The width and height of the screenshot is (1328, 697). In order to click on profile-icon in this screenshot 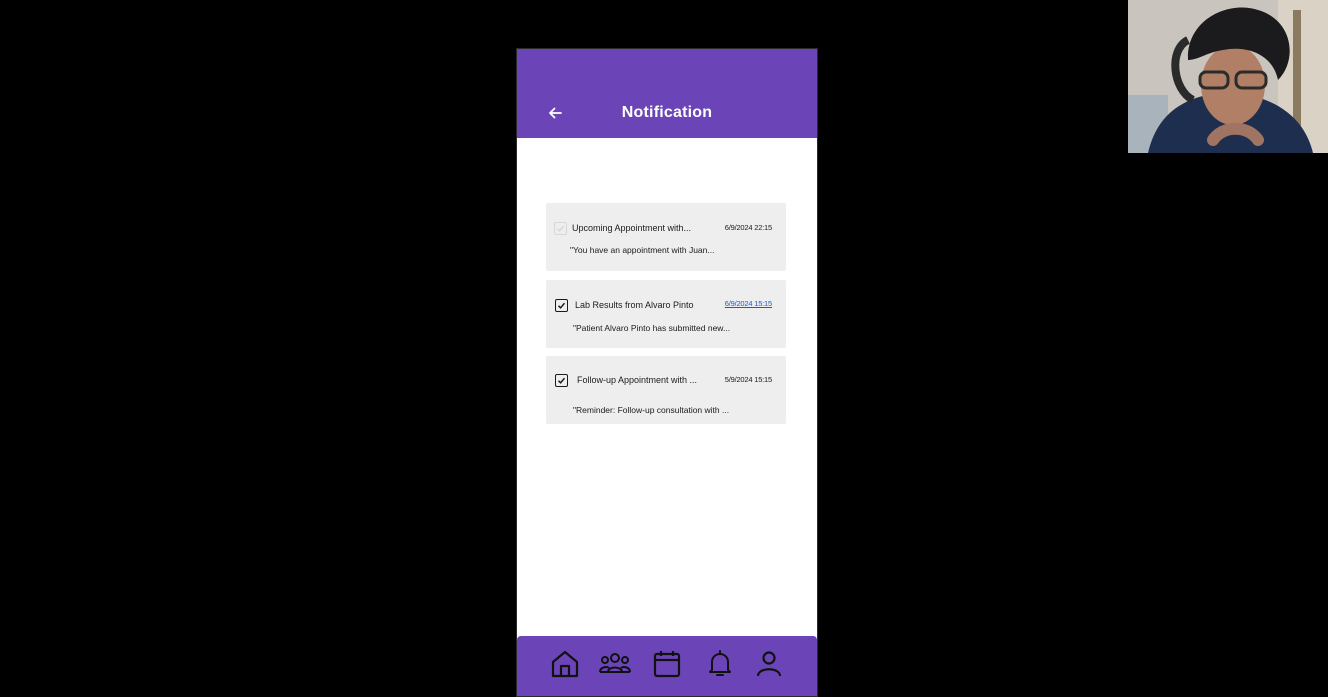, I will do `click(769, 664)`.